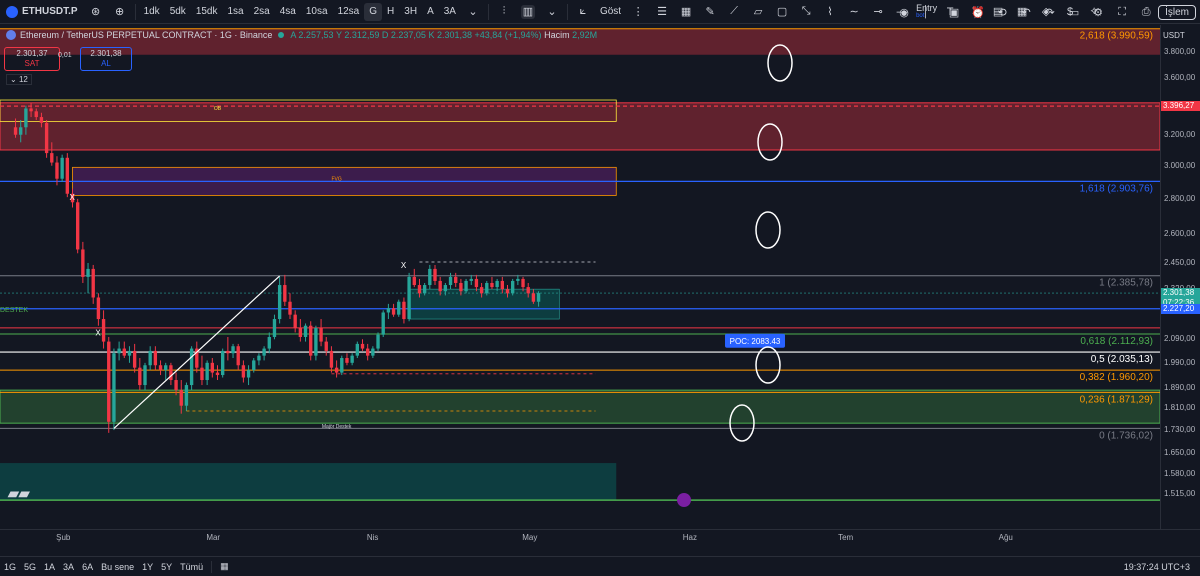 The image size is (1200, 576). I want to click on calendar-icon: ▦, so click(224, 566).